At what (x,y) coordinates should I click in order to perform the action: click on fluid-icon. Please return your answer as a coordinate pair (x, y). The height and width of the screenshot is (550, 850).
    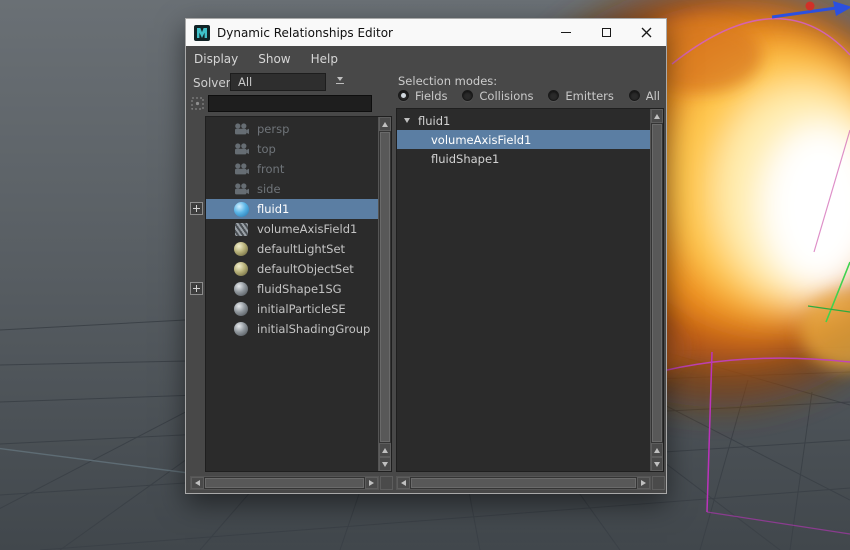
    Looking at the image, I should click on (241, 209).